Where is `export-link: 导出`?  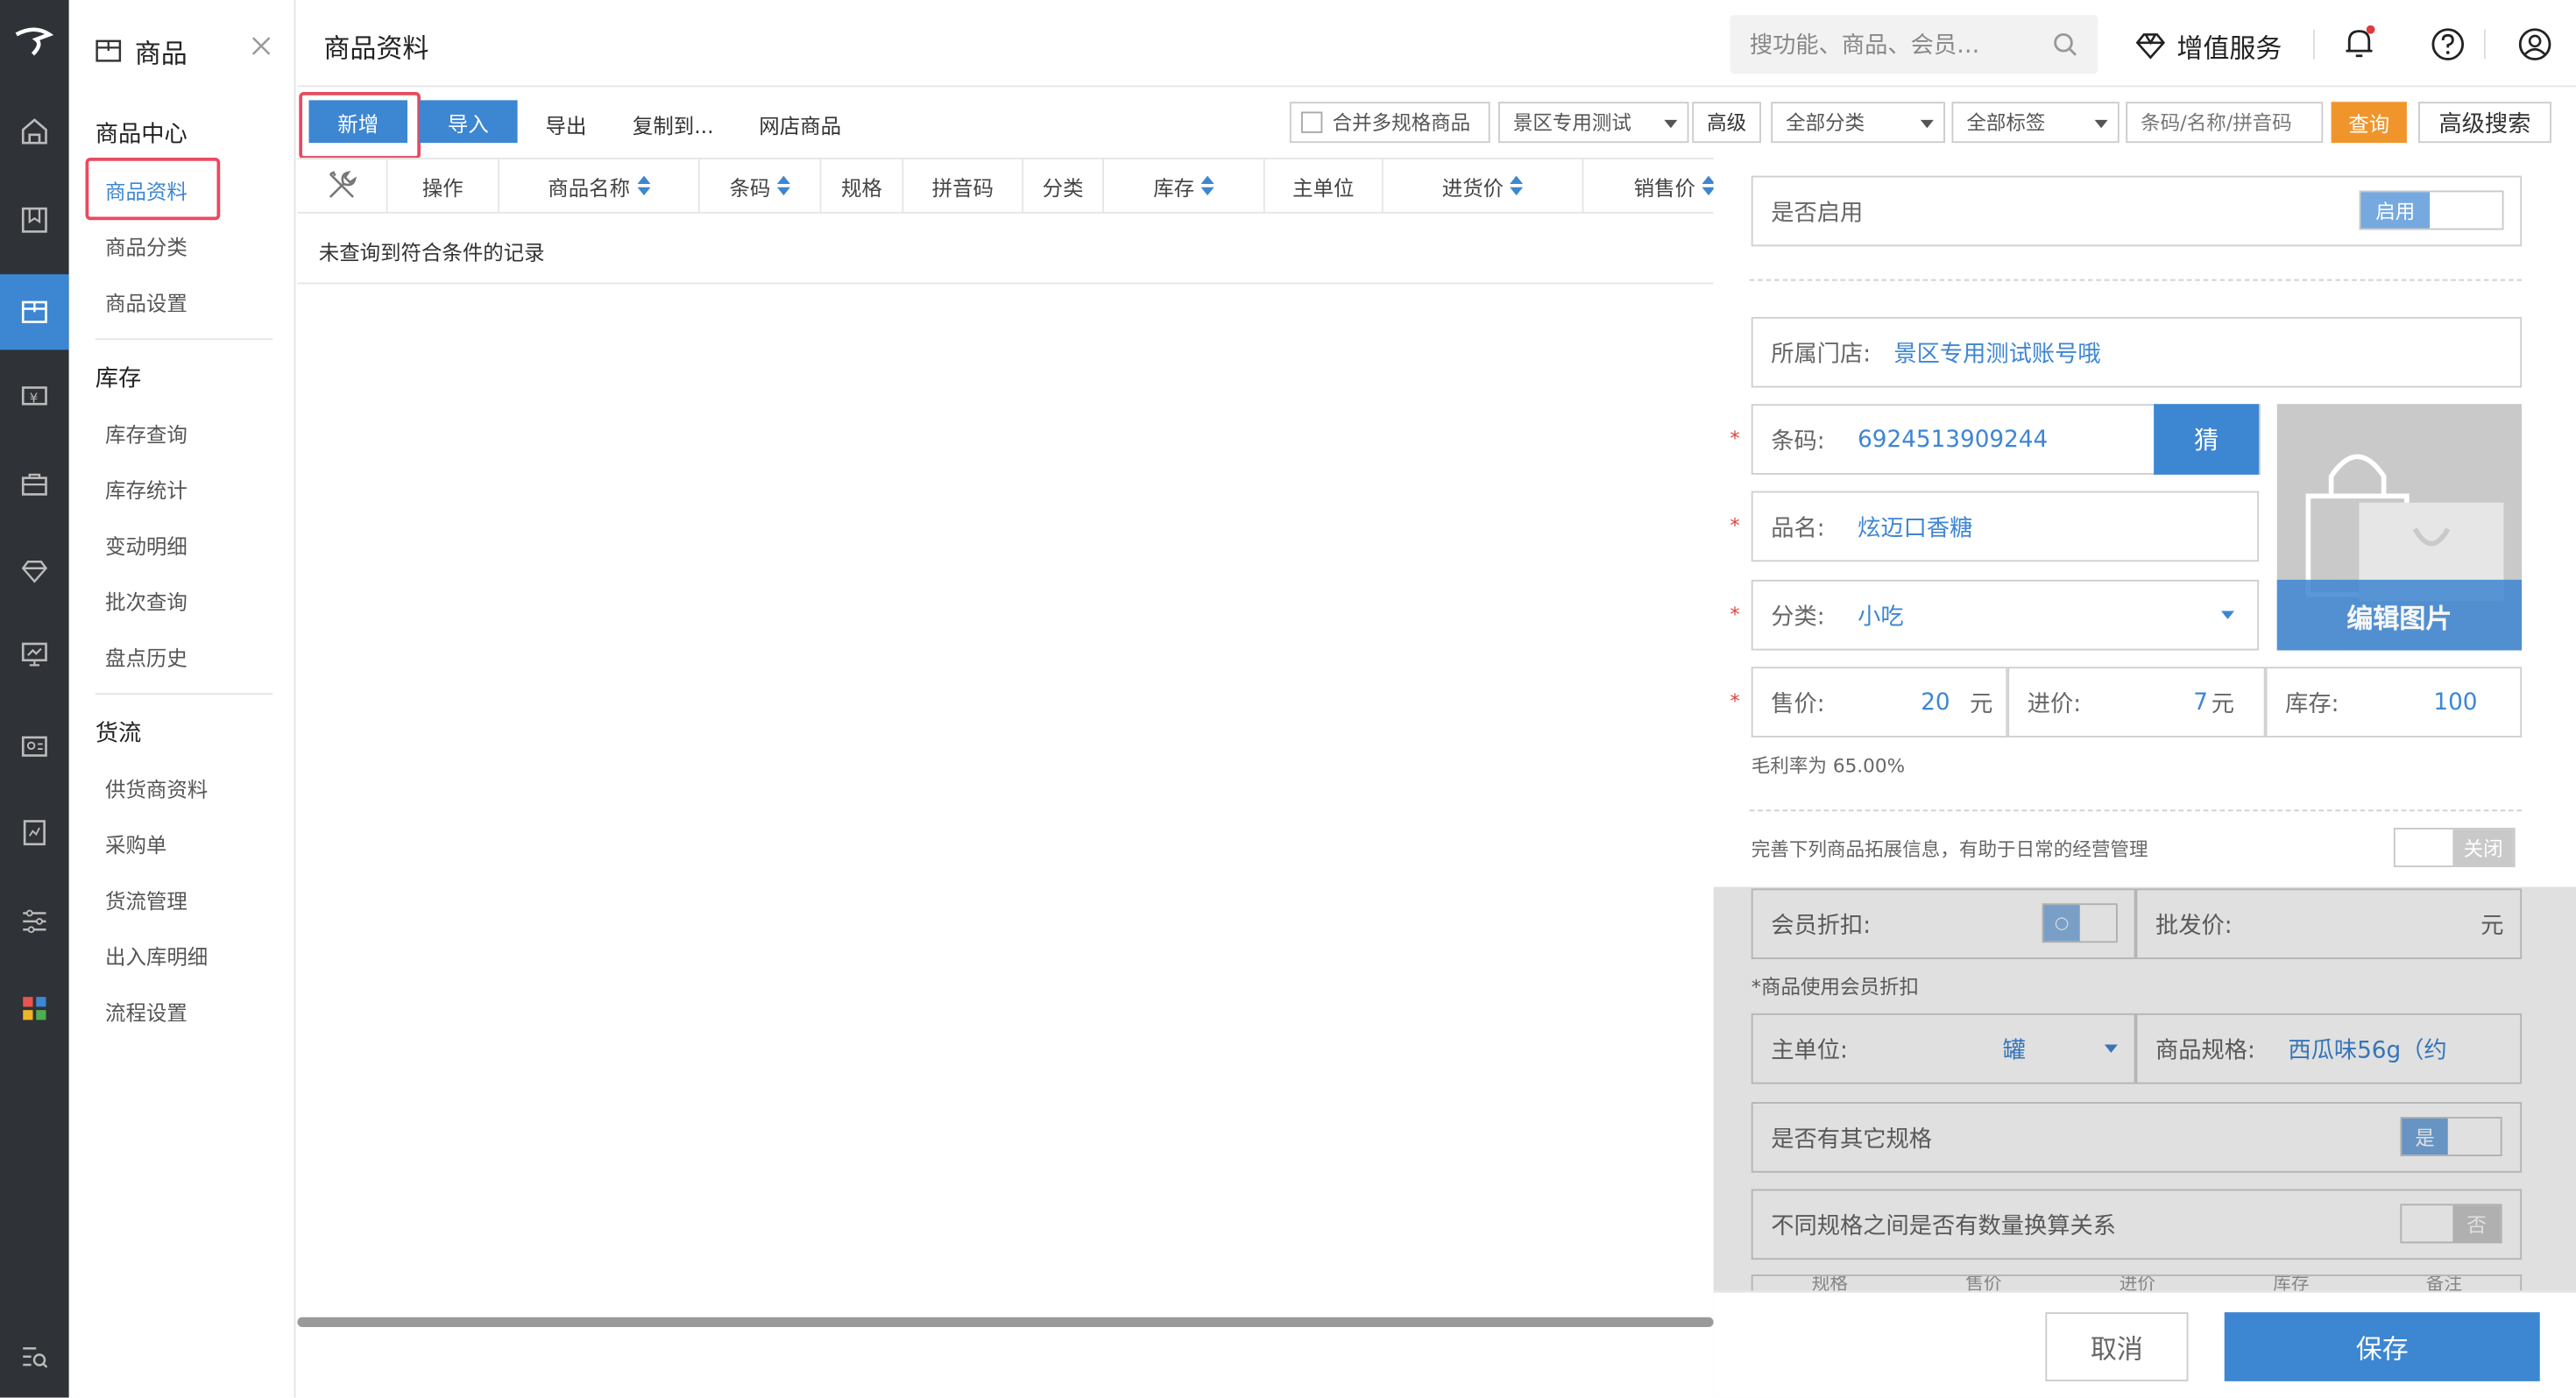 export-link: 导出 is located at coordinates (566, 124).